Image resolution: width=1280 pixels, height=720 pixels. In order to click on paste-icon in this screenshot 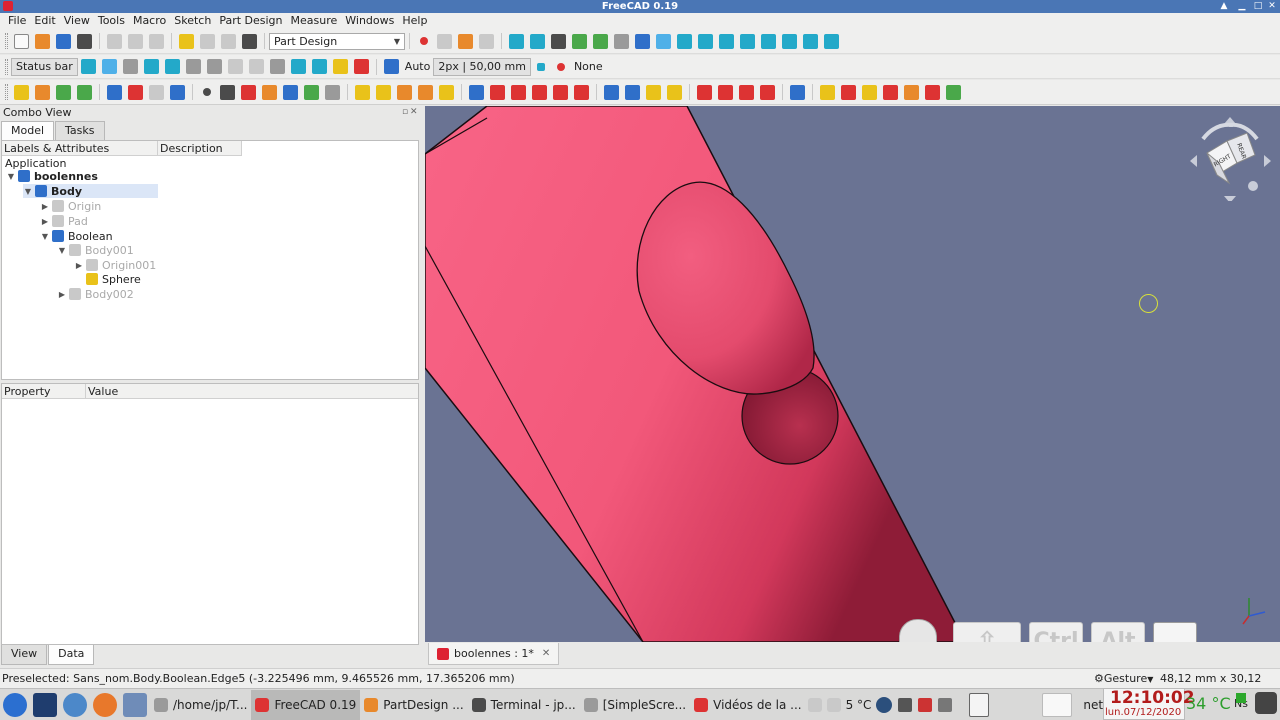, I will do `click(156, 41)`.